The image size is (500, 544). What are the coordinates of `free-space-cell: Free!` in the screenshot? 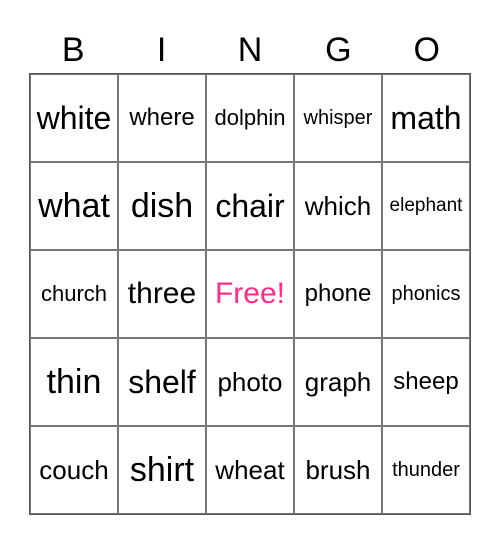 It's located at (250, 294).